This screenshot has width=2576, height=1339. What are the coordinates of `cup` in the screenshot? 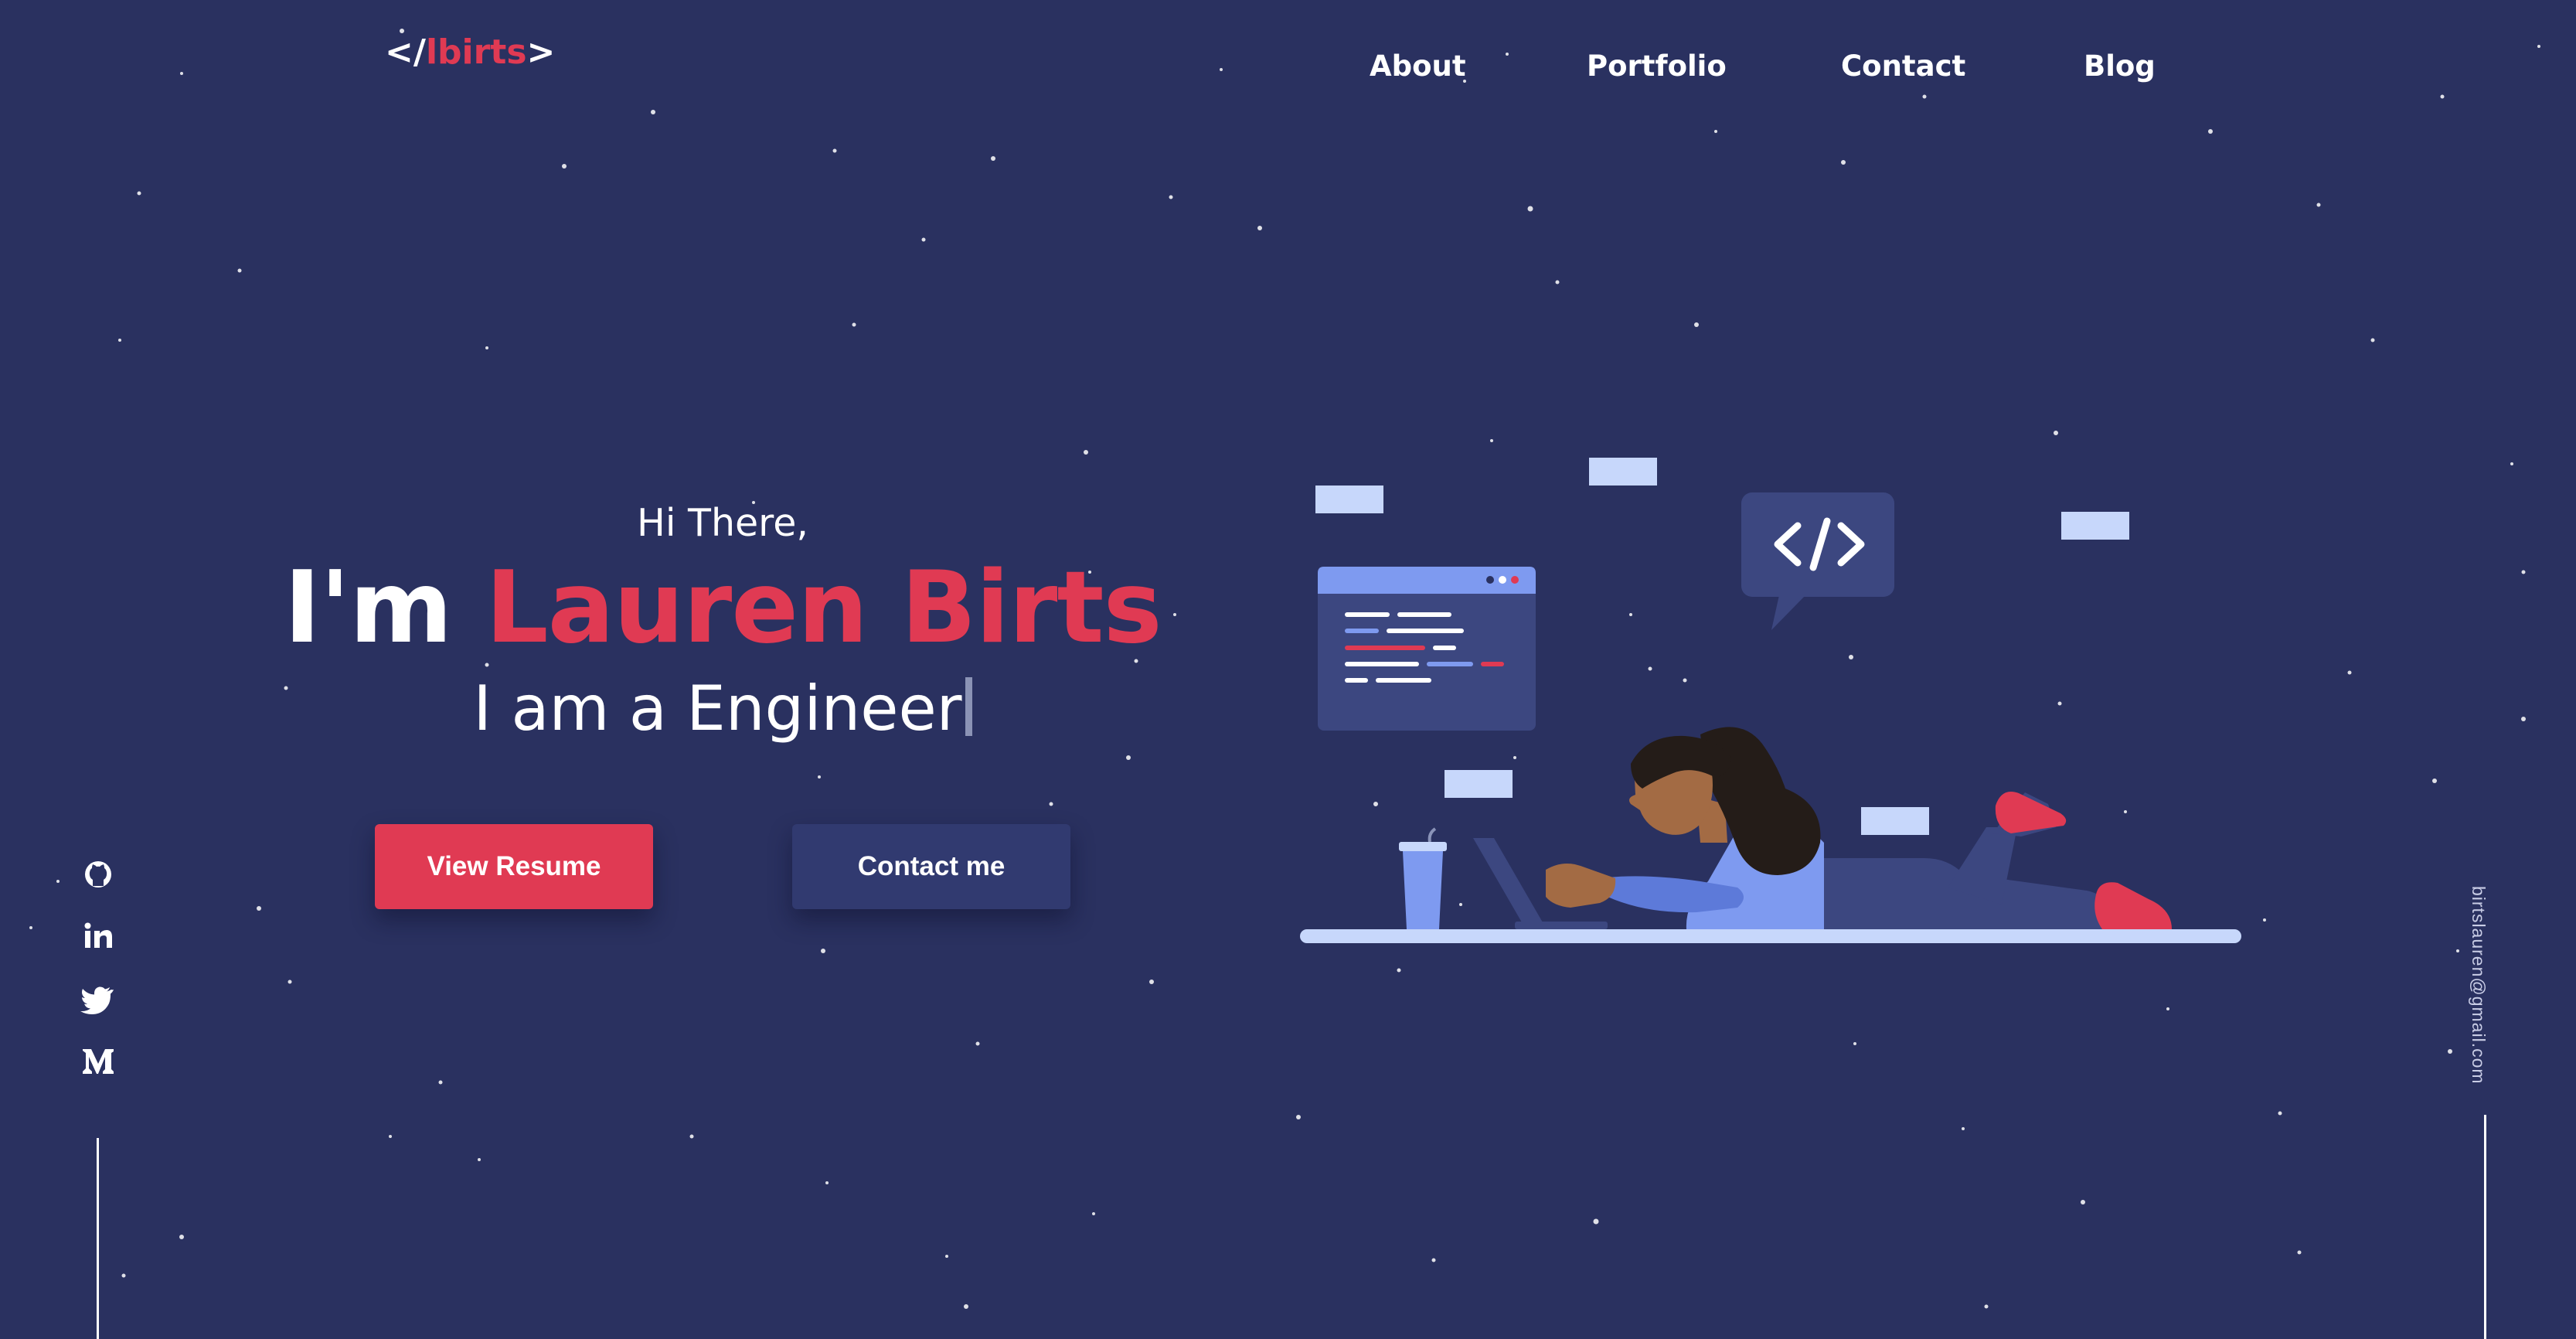 It's located at (1423, 878).